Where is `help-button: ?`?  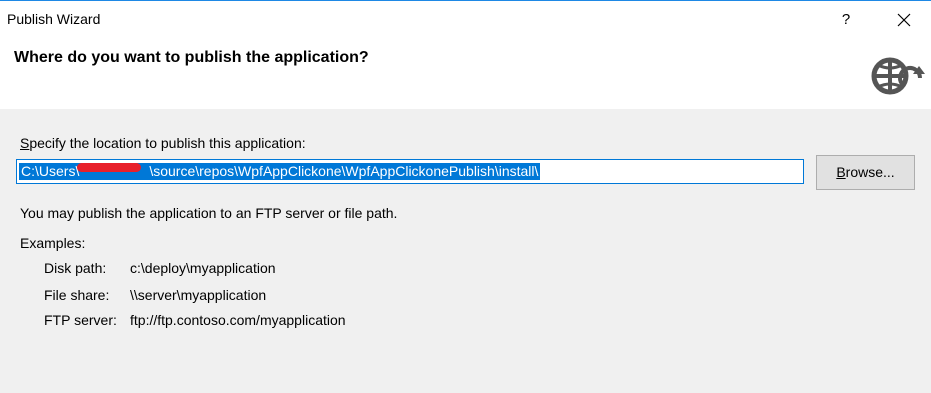 help-button: ? is located at coordinates (846, 20).